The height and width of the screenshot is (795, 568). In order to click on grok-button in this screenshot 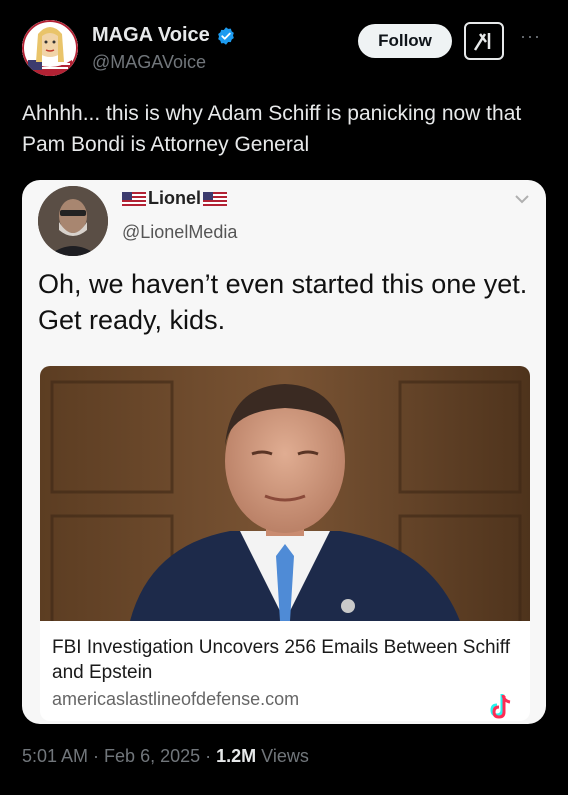, I will do `click(484, 41)`.